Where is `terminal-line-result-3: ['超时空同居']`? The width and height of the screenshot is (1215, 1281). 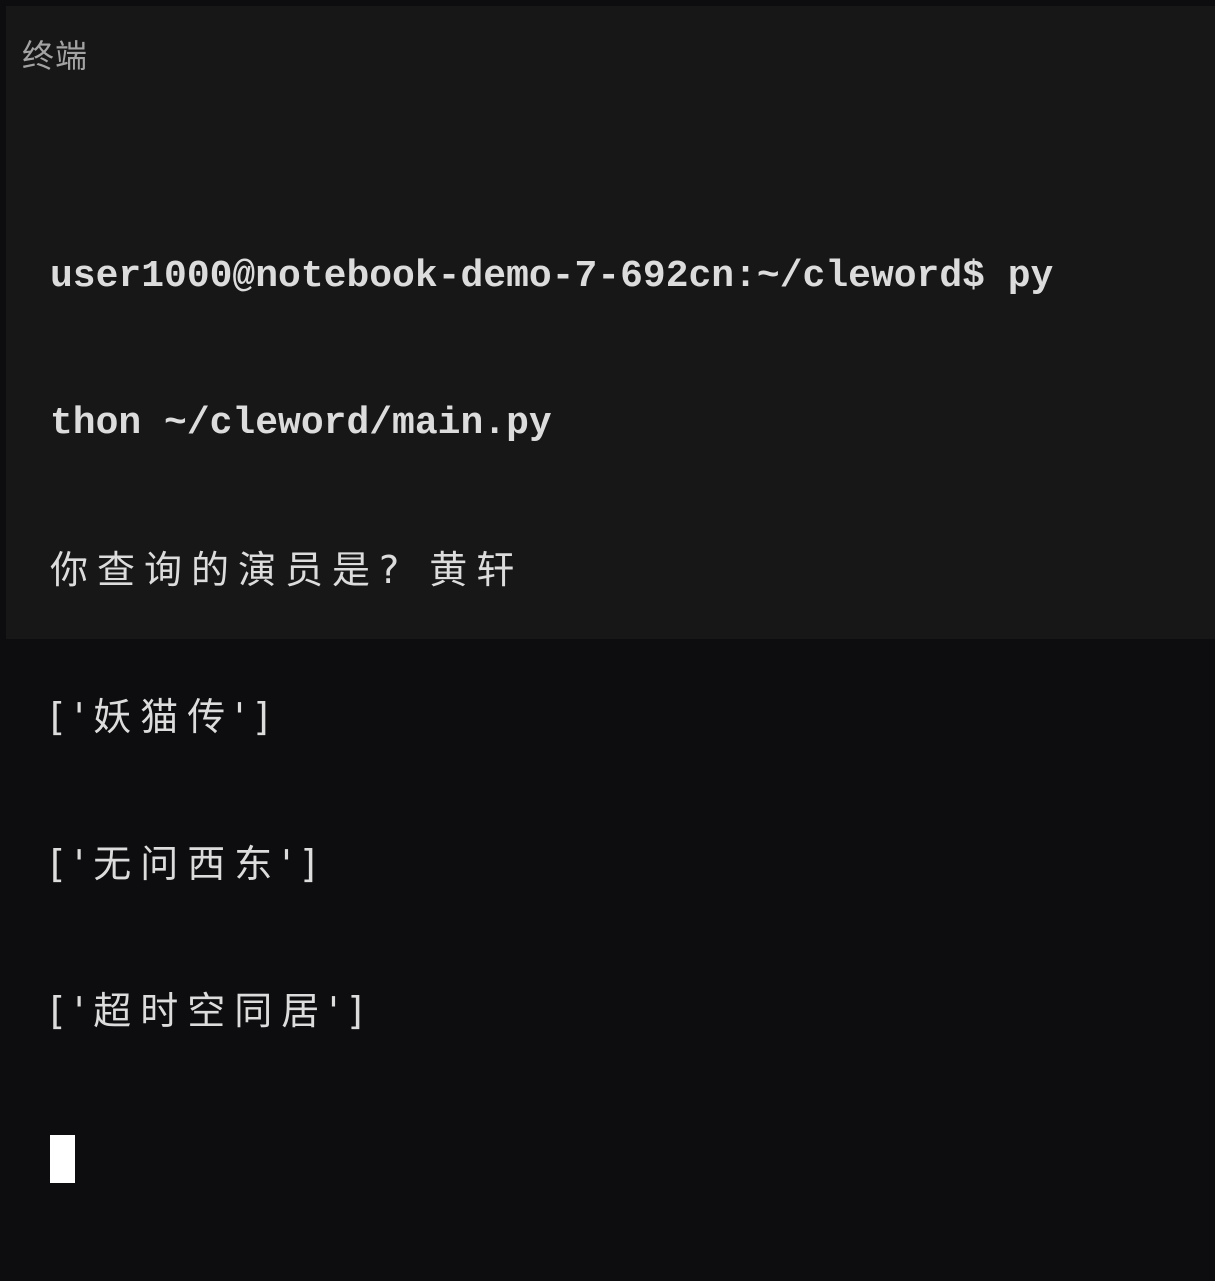 terminal-line-result-3: ['超时空同居'] is located at coordinates (211, 1011).